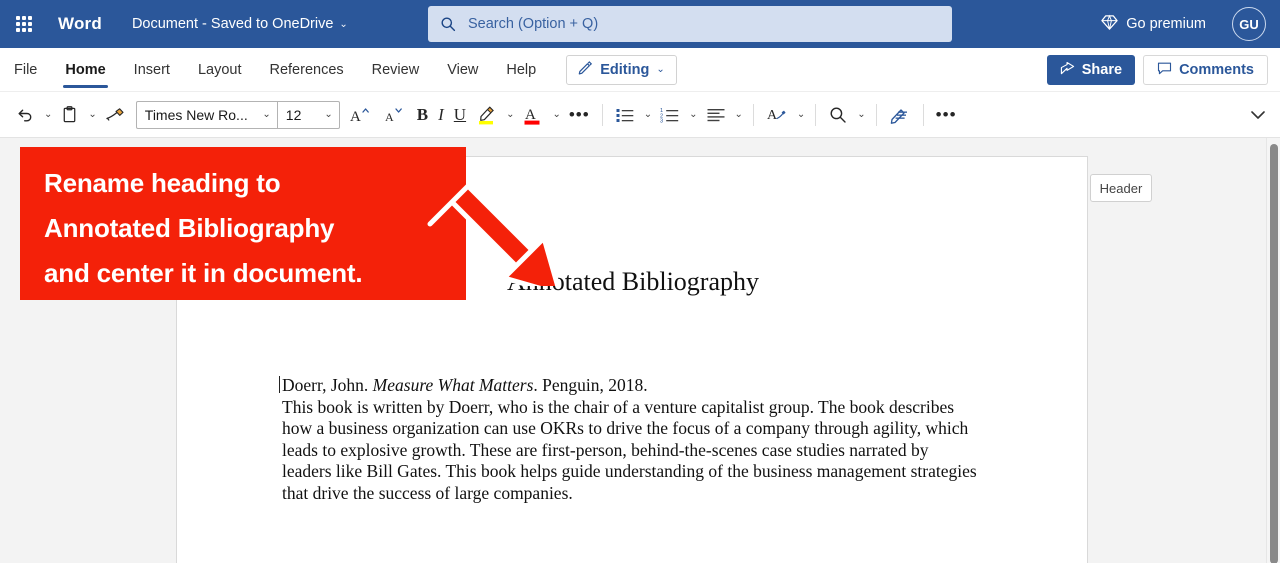  Describe the element at coordinates (1166, 24) in the screenshot. I see `go-premium-label: Go premium` at that location.